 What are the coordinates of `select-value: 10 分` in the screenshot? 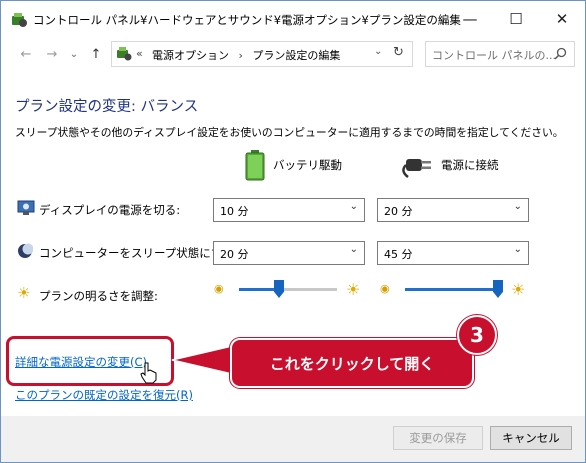 It's located at (234, 211).